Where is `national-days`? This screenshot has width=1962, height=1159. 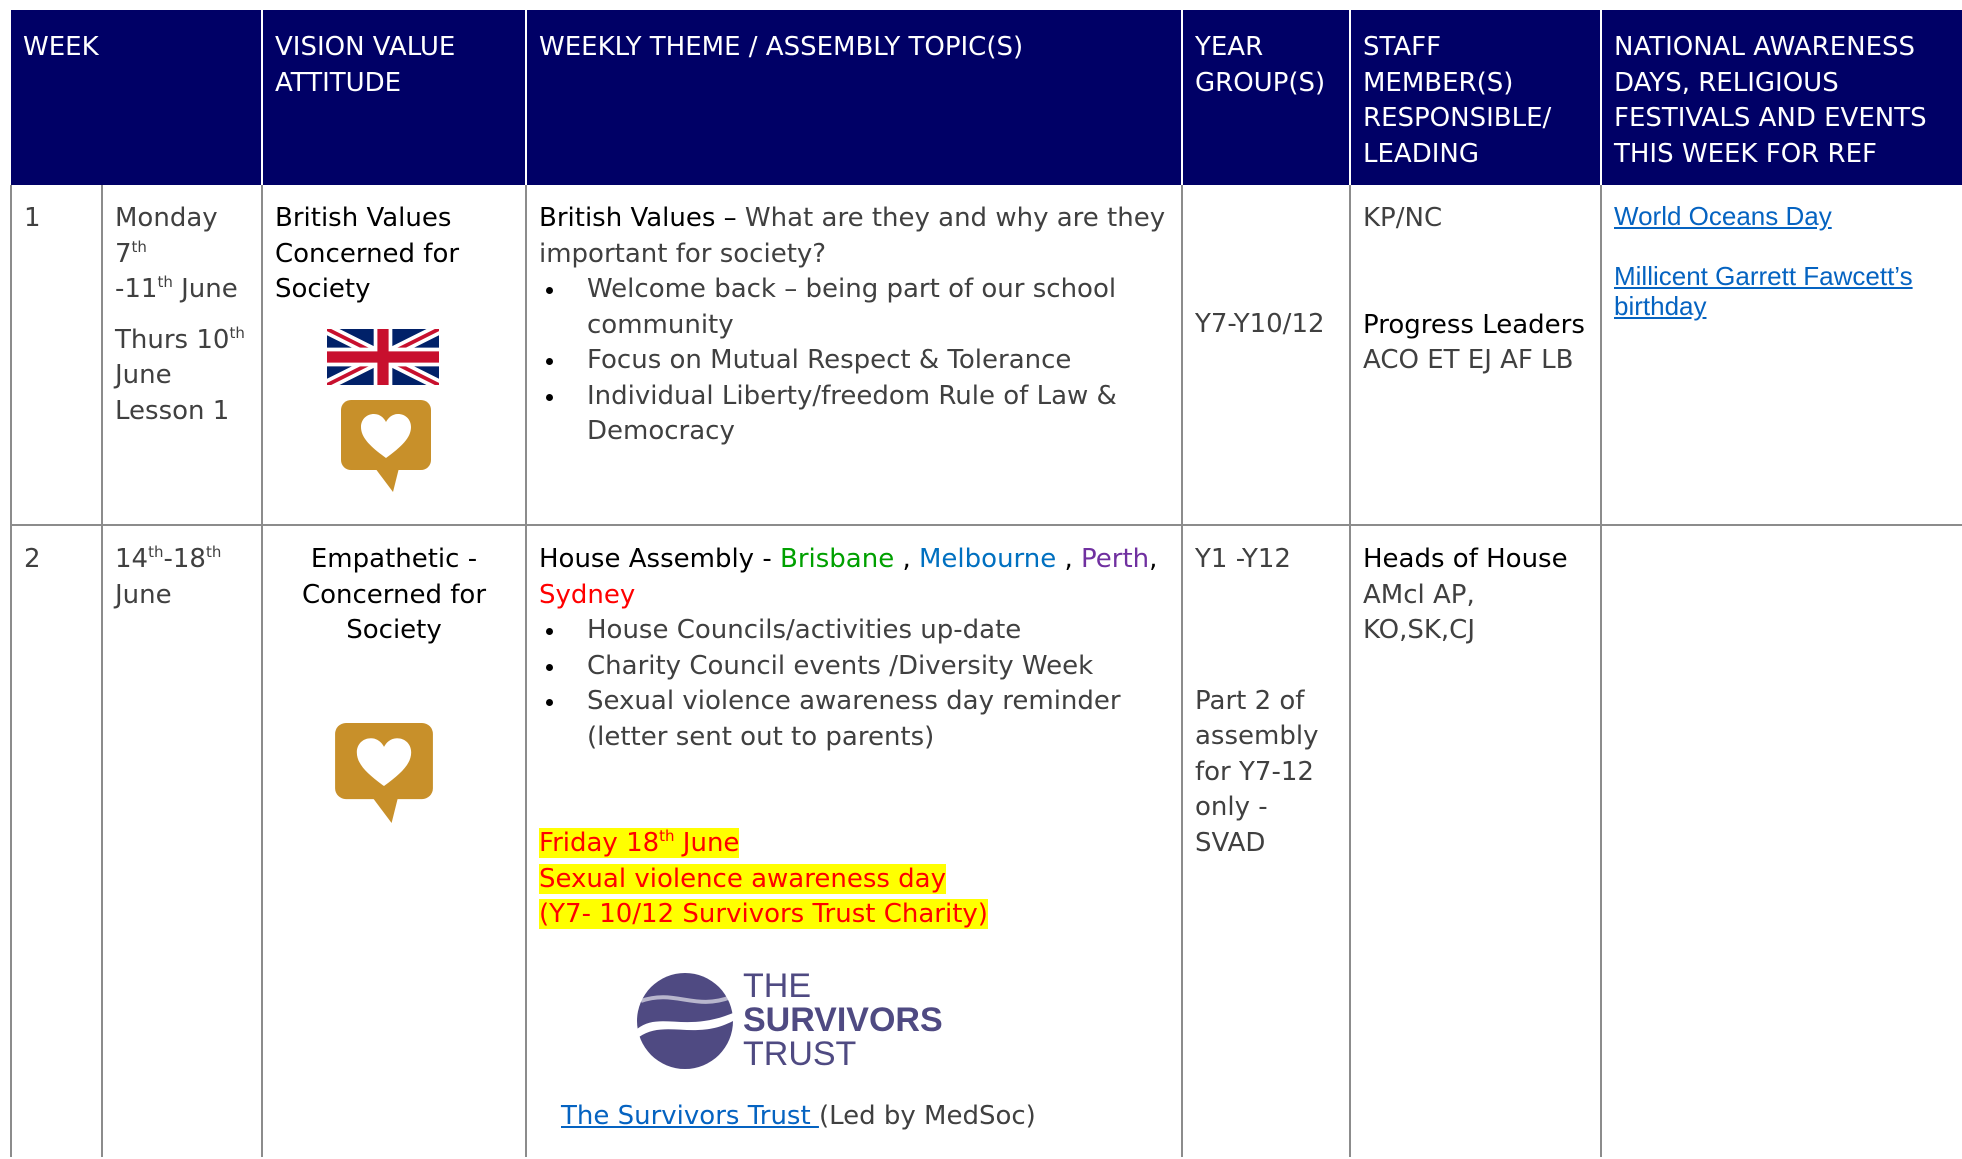 national-days is located at coordinates (1781, 841).